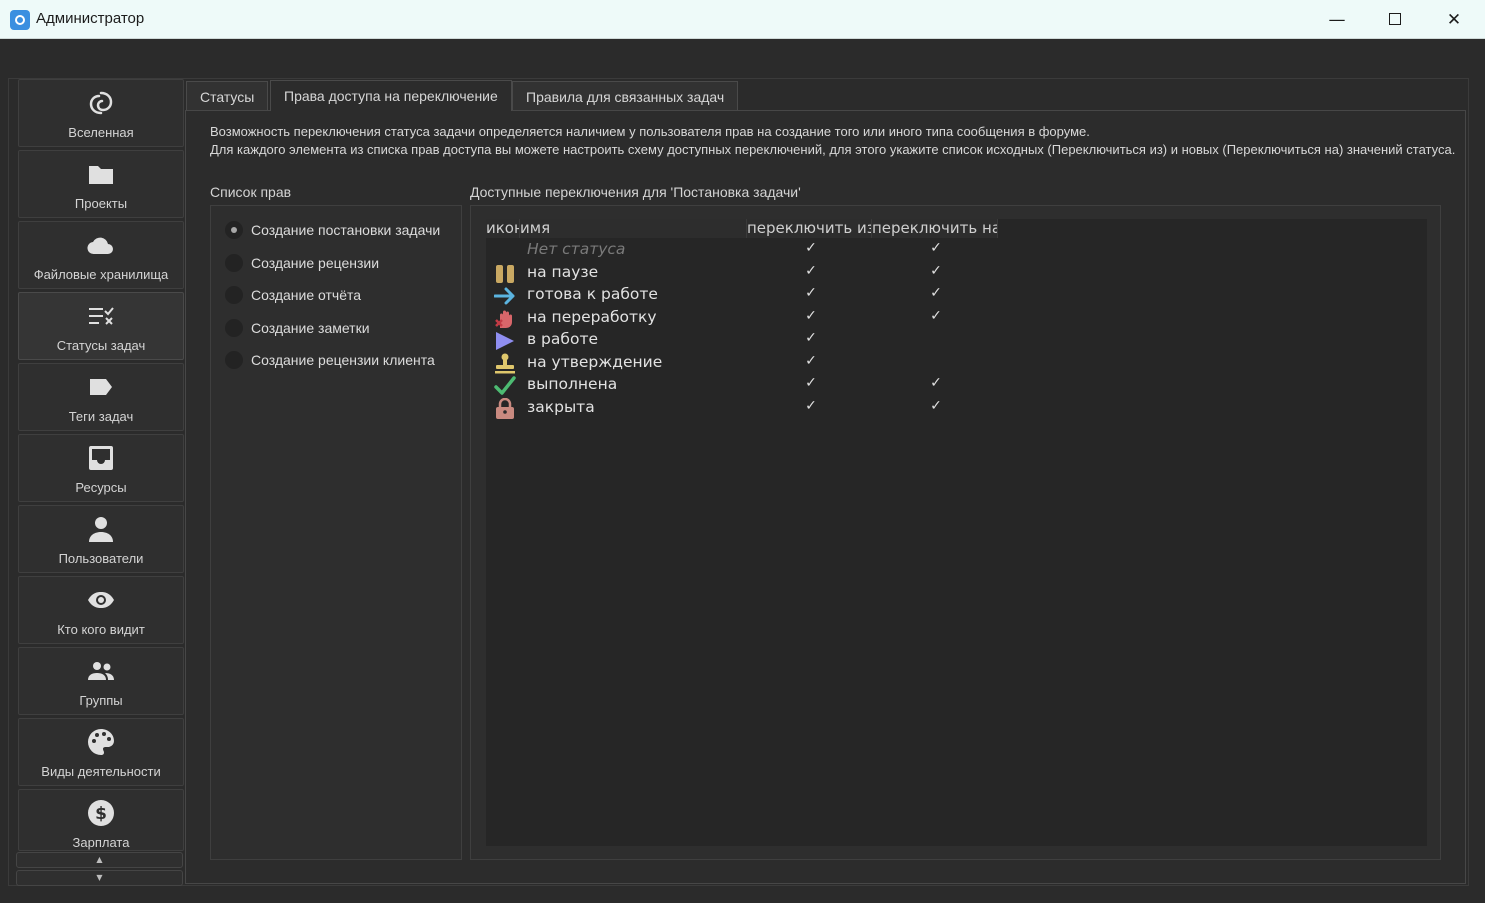 This screenshot has height=903, width=1485. Describe the element at coordinates (101, 245) in the screenshot. I see `cloud-icon` at that location.